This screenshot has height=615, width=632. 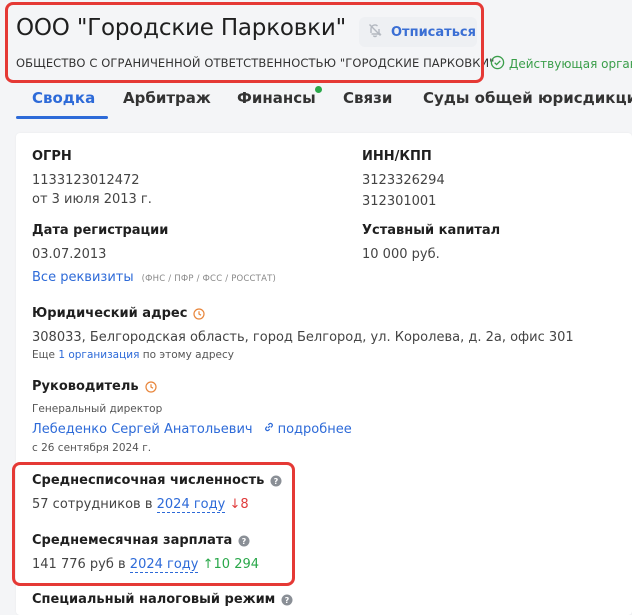 I want to click on salary-change: ↑10 294, so click(x=231, y=564).